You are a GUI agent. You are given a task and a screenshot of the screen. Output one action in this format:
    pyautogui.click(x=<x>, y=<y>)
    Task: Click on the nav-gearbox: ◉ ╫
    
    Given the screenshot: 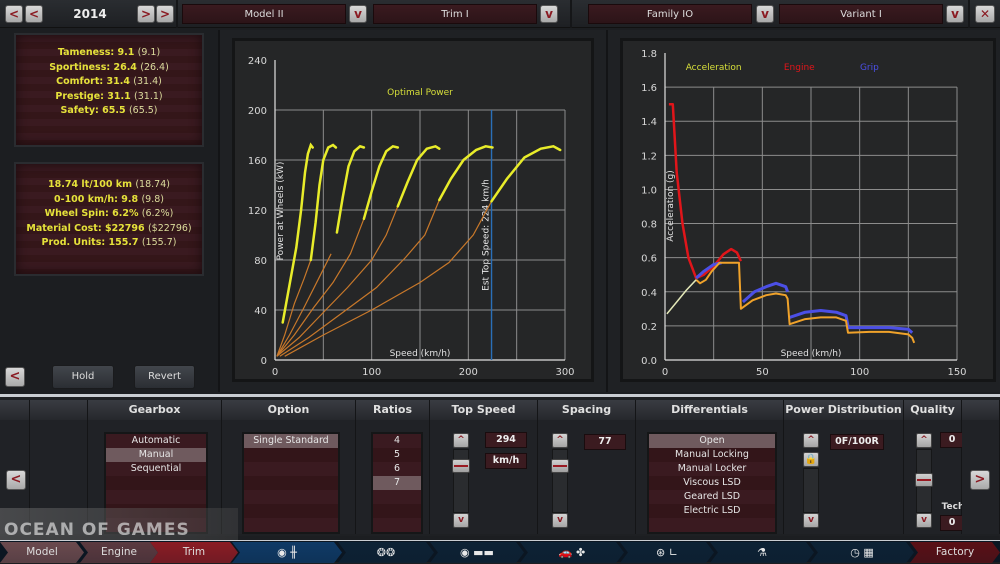 What is the action you would take?
    pyautogui.click(x=287, y=552)
    